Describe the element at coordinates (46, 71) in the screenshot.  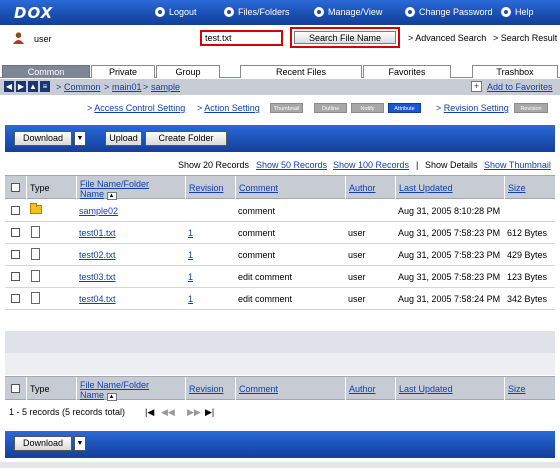
I see `tab-common: Common` at that location.